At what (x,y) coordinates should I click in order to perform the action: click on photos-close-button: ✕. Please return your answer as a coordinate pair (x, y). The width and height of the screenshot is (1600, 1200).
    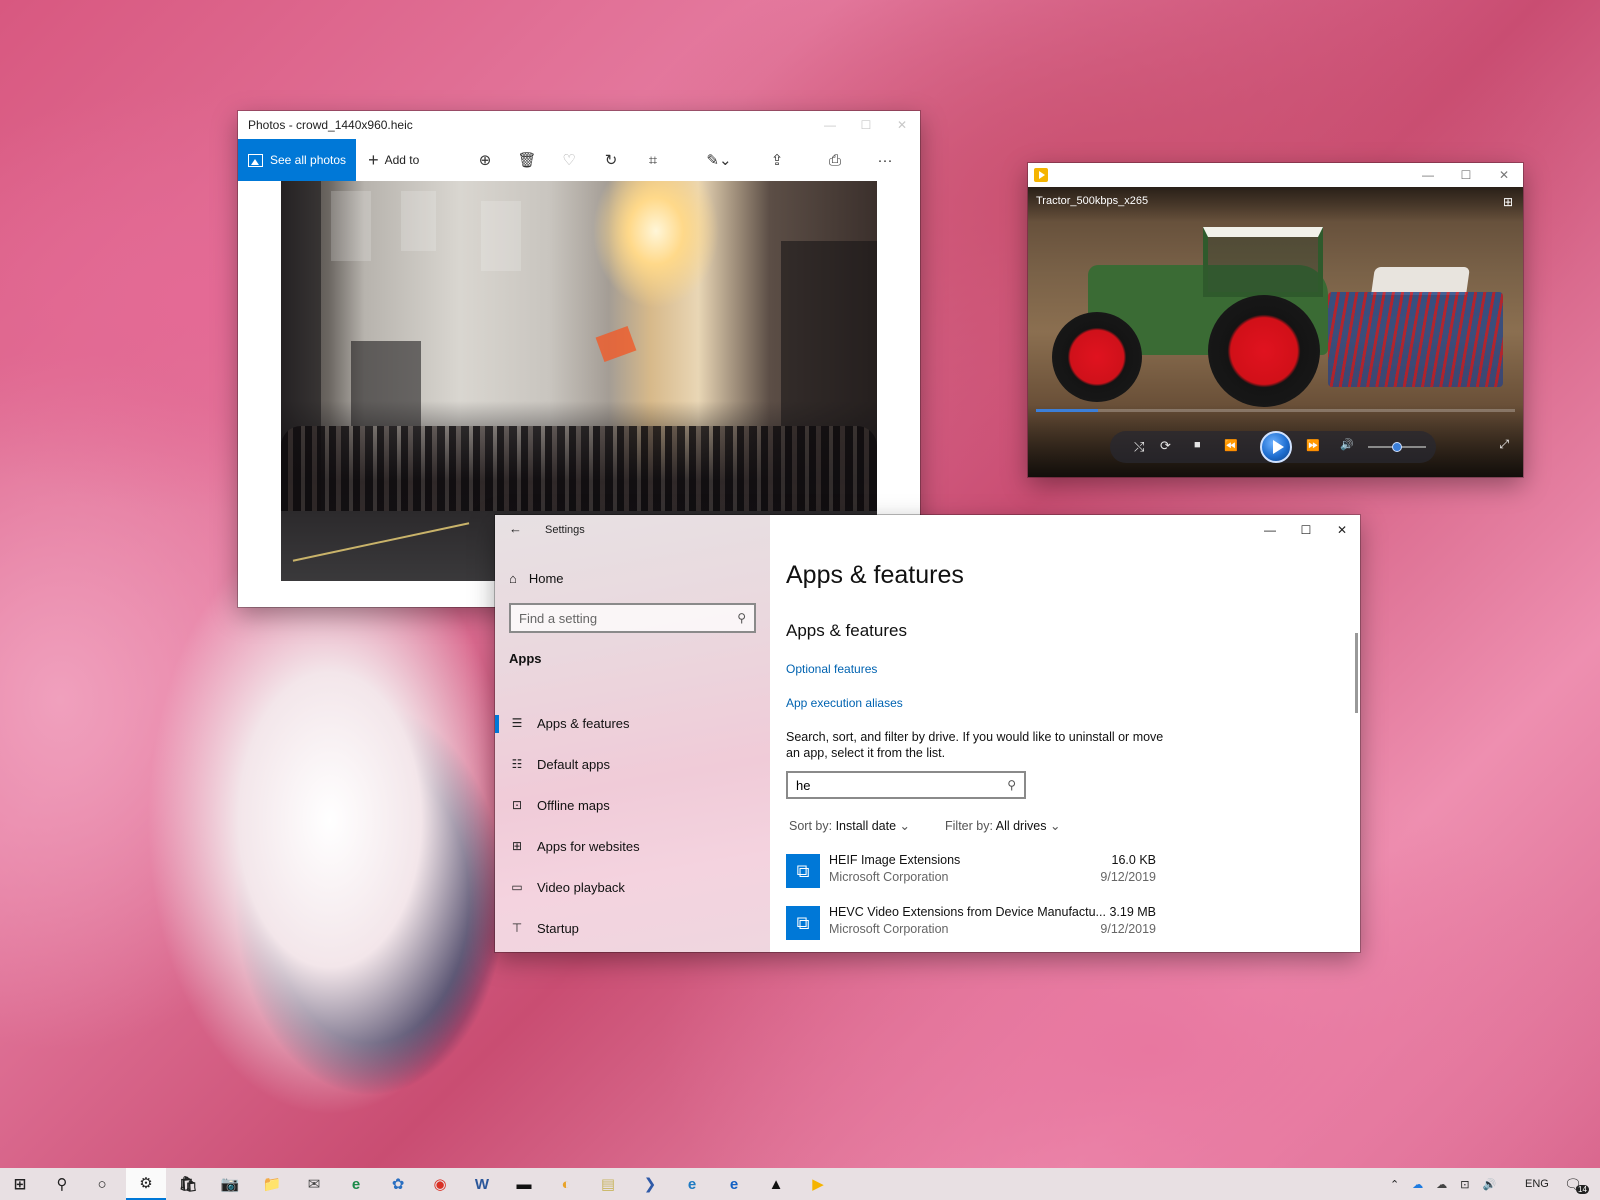
    Looking at the image, I should click on (902, 125).